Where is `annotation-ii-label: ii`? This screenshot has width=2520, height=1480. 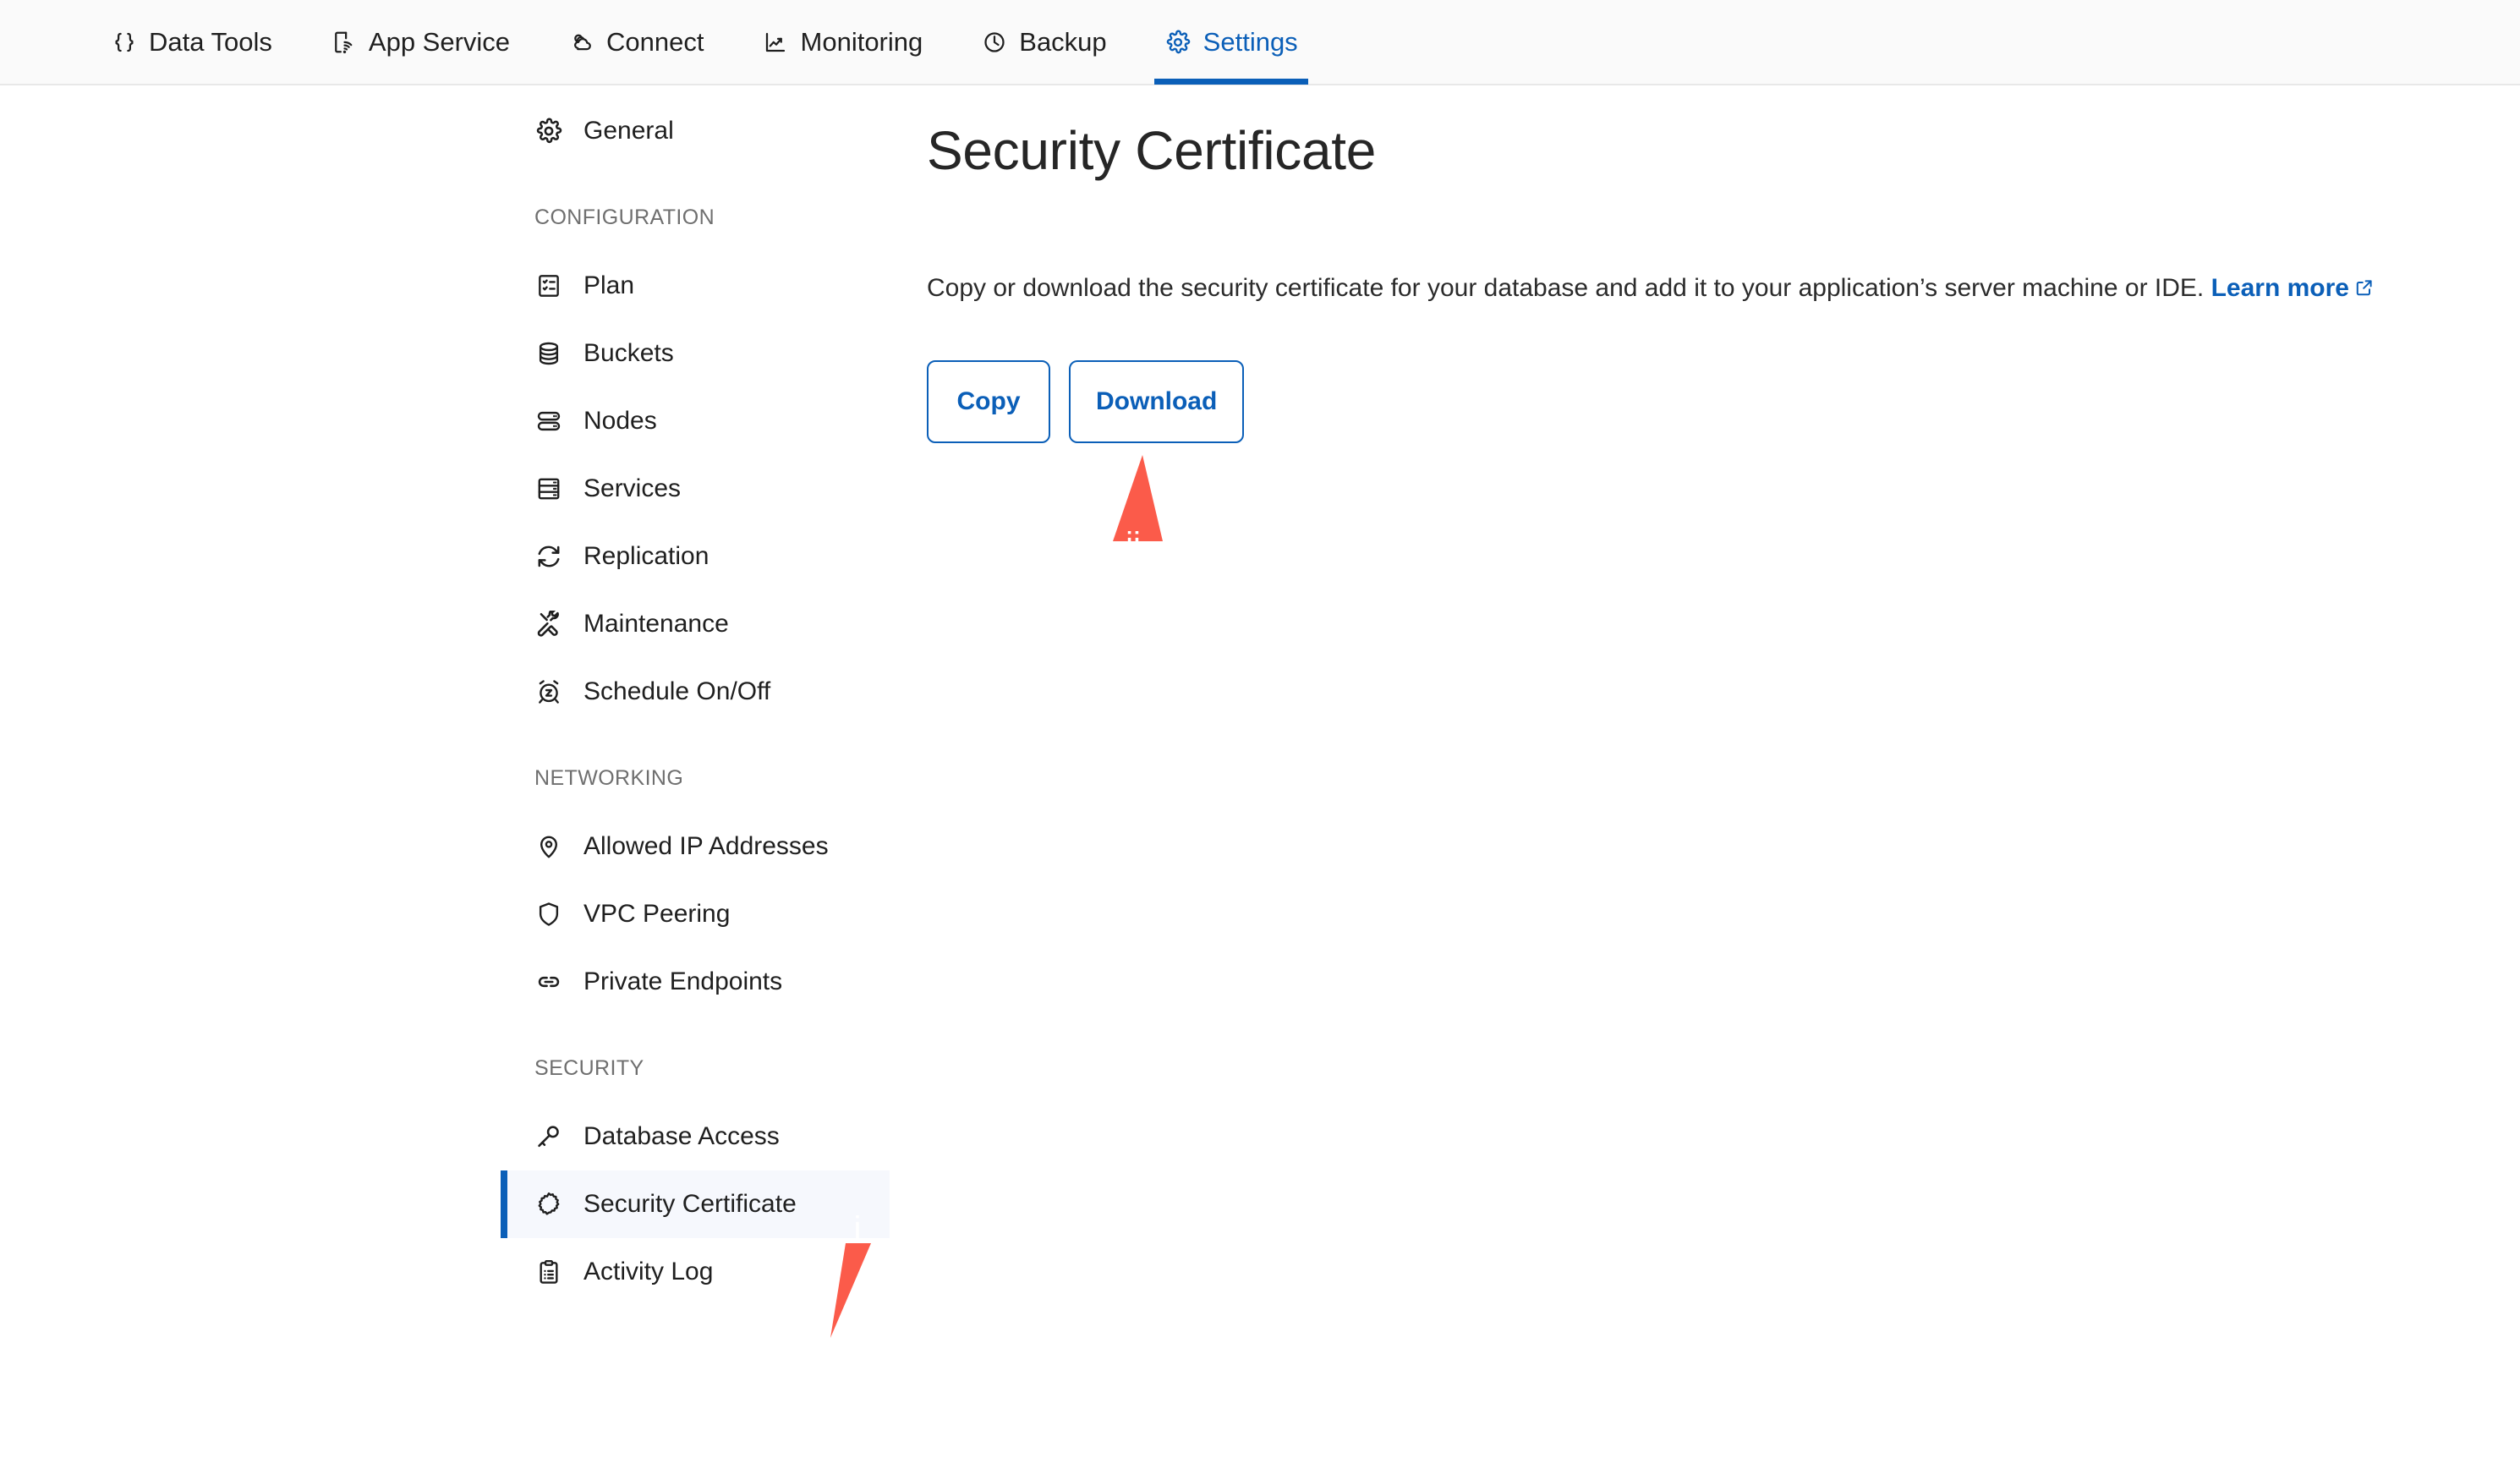 annotation-ii-label: ii is located at coordinates (1133, 544).